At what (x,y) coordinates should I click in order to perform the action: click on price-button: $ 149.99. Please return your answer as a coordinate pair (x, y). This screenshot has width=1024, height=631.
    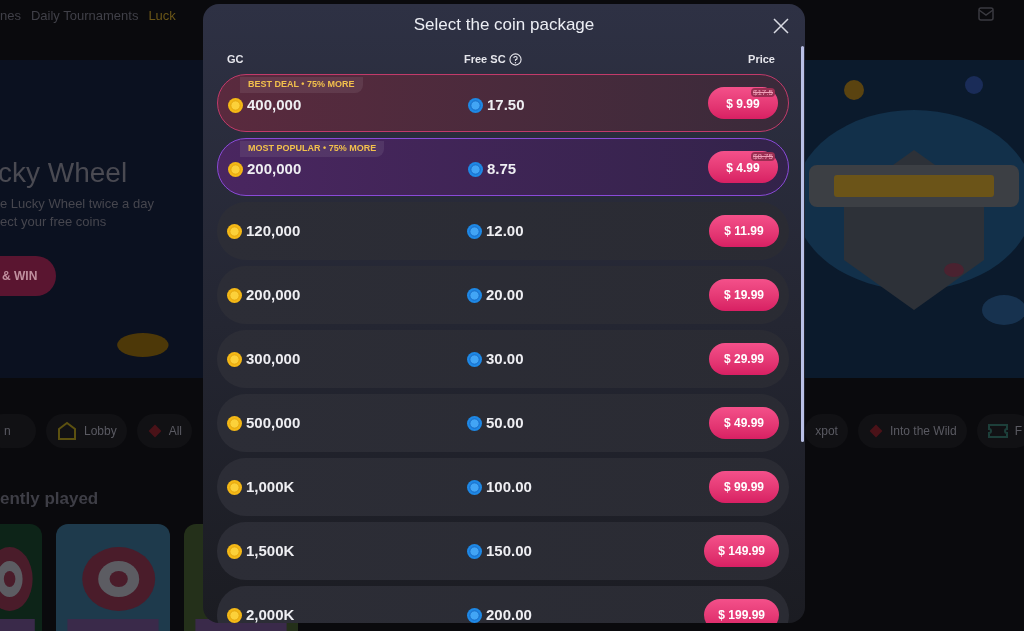
    Looking at the image, I should click on (741, 551).